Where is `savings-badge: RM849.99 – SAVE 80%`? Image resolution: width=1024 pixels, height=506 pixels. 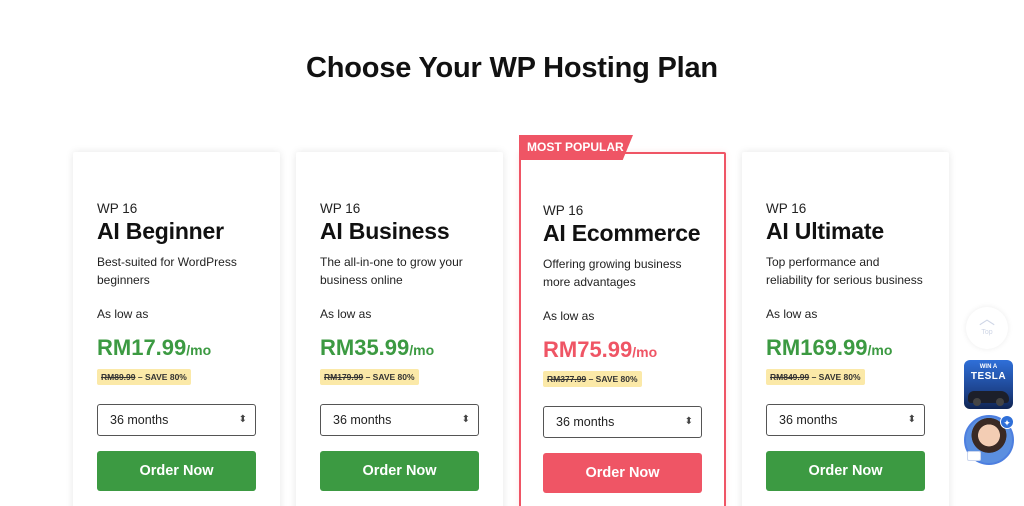
savings-badge: RM849.99 – SAVE 80% is located at coordinates (815, 377).